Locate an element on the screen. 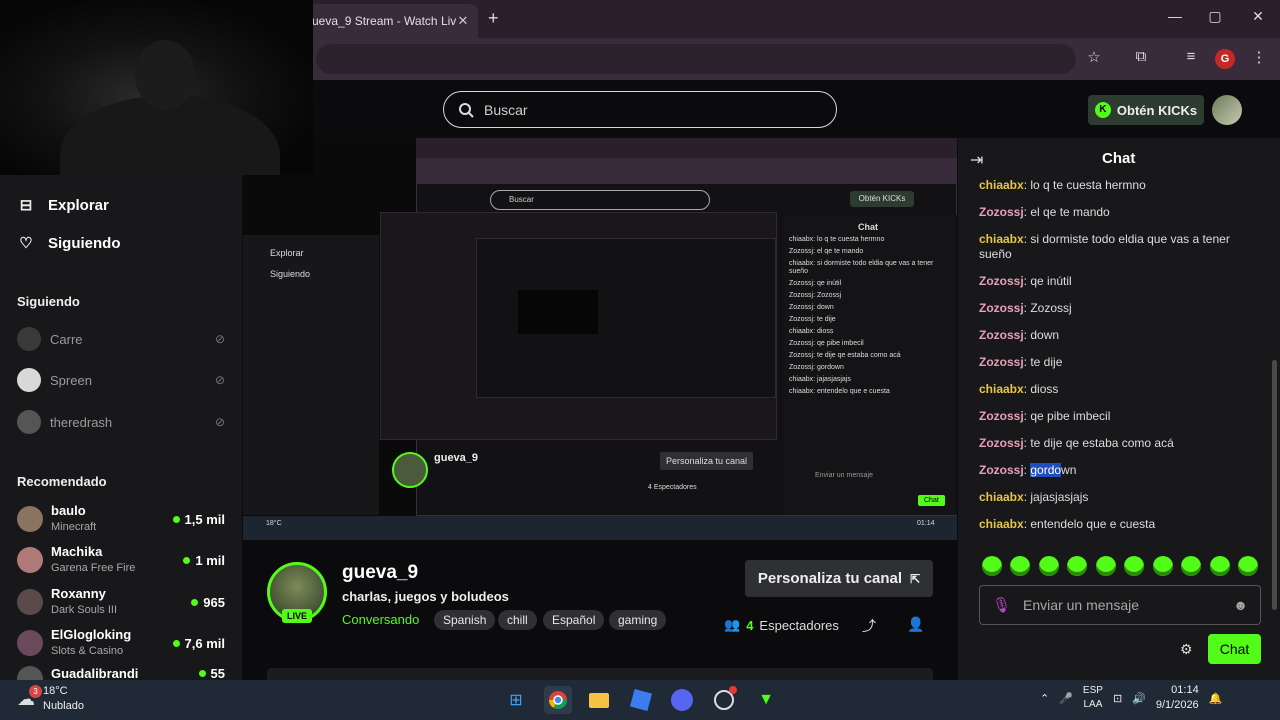 This screenshot has width=1280, height=720. star-icon: ☆ is located at coordinates (1094, 57).